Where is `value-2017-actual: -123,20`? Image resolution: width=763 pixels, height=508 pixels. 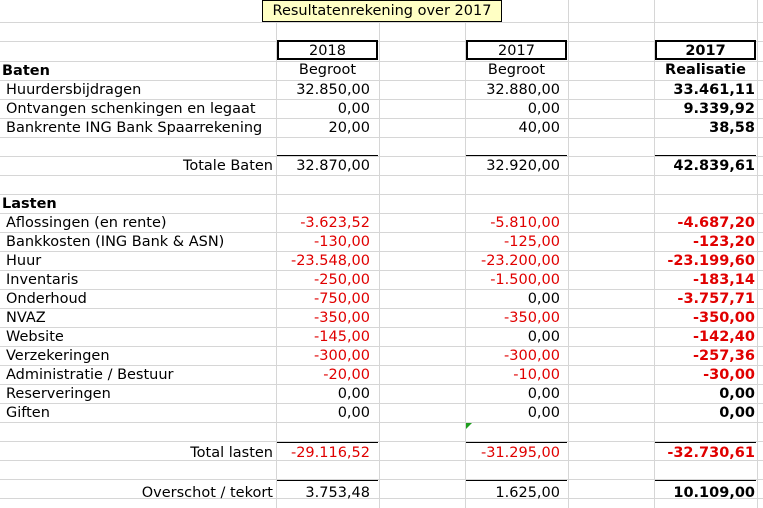
value-2017-actual: -123,20 is located at coordinates (724, 242).